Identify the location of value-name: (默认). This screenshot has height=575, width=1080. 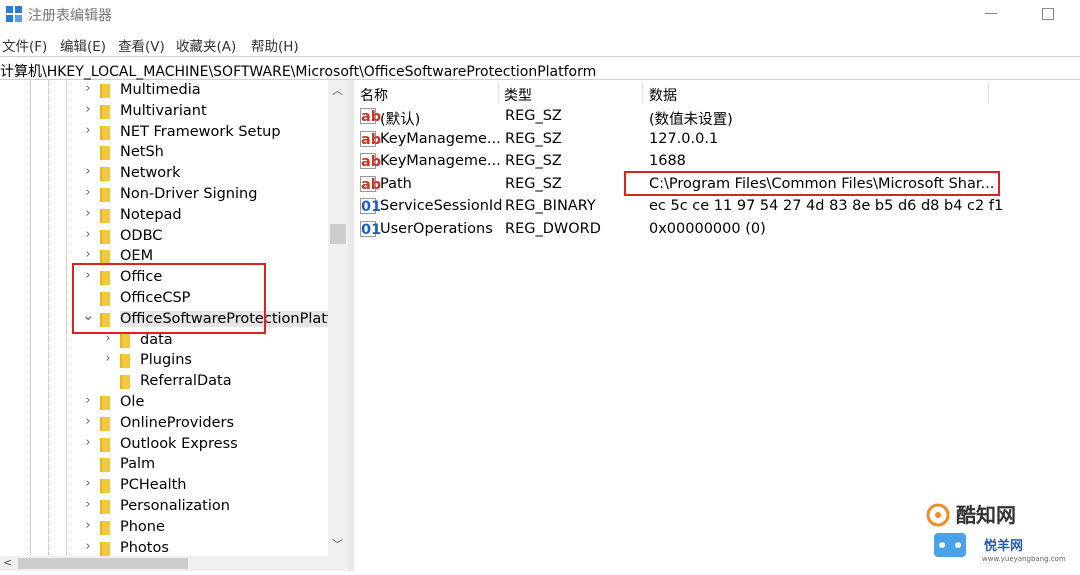
(400, 120).